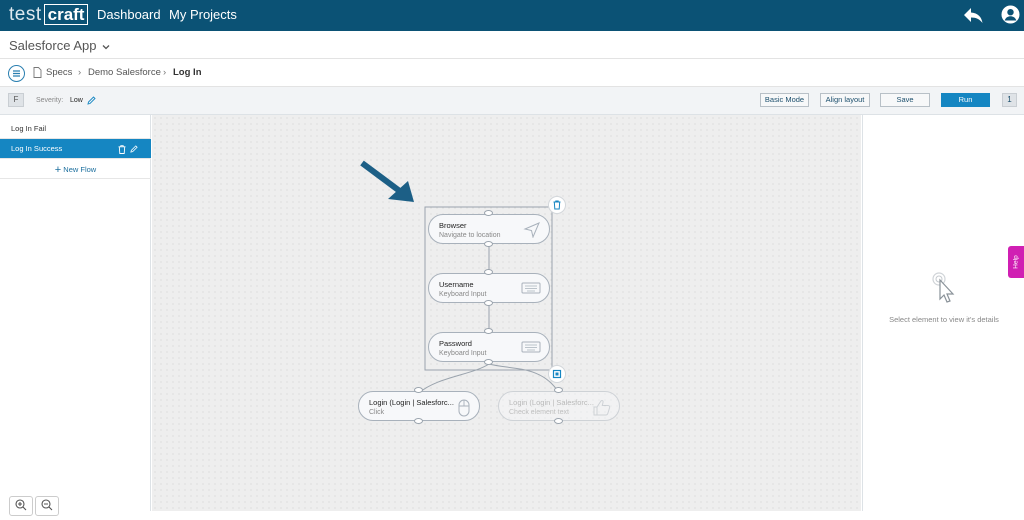  Describe the element at coordinates (943, 287) in the screenshot. I see `cursor-click-icon` at that location.